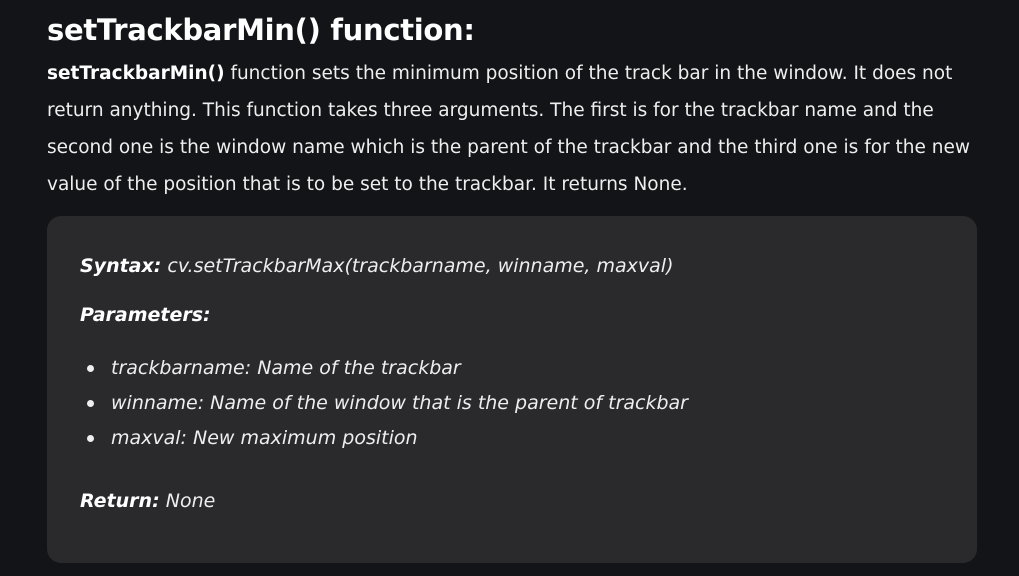  Describe the element at coordinates (120, 501) in the screenshot. I see `return-label: Return:` at that location.